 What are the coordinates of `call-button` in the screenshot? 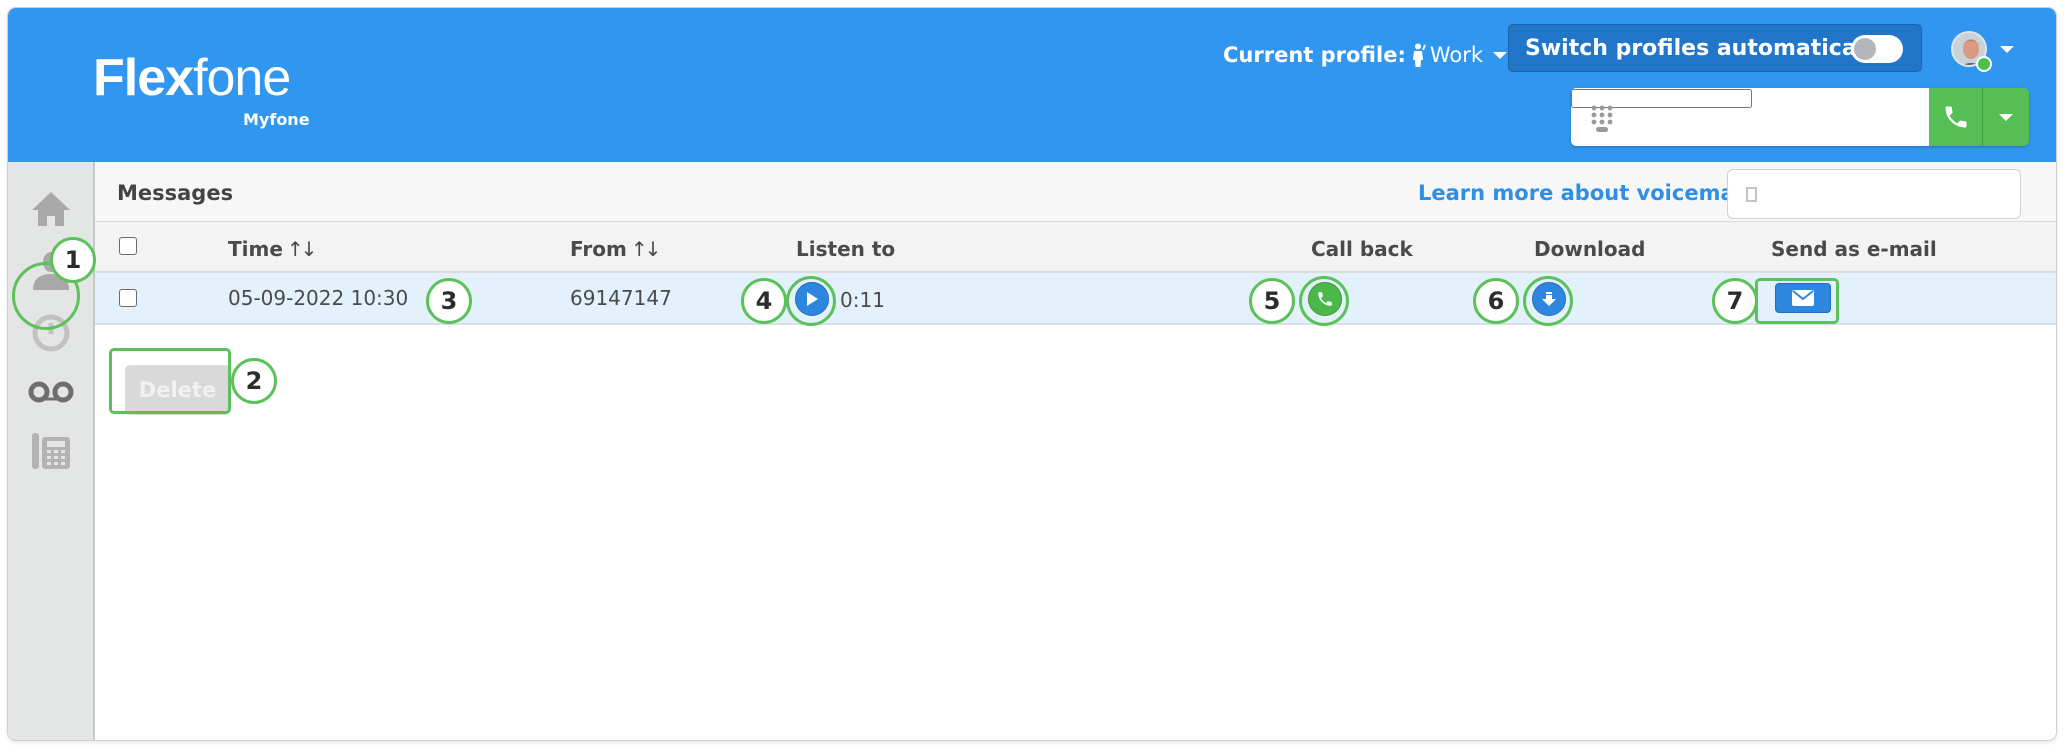 It's located at (1955, 117).